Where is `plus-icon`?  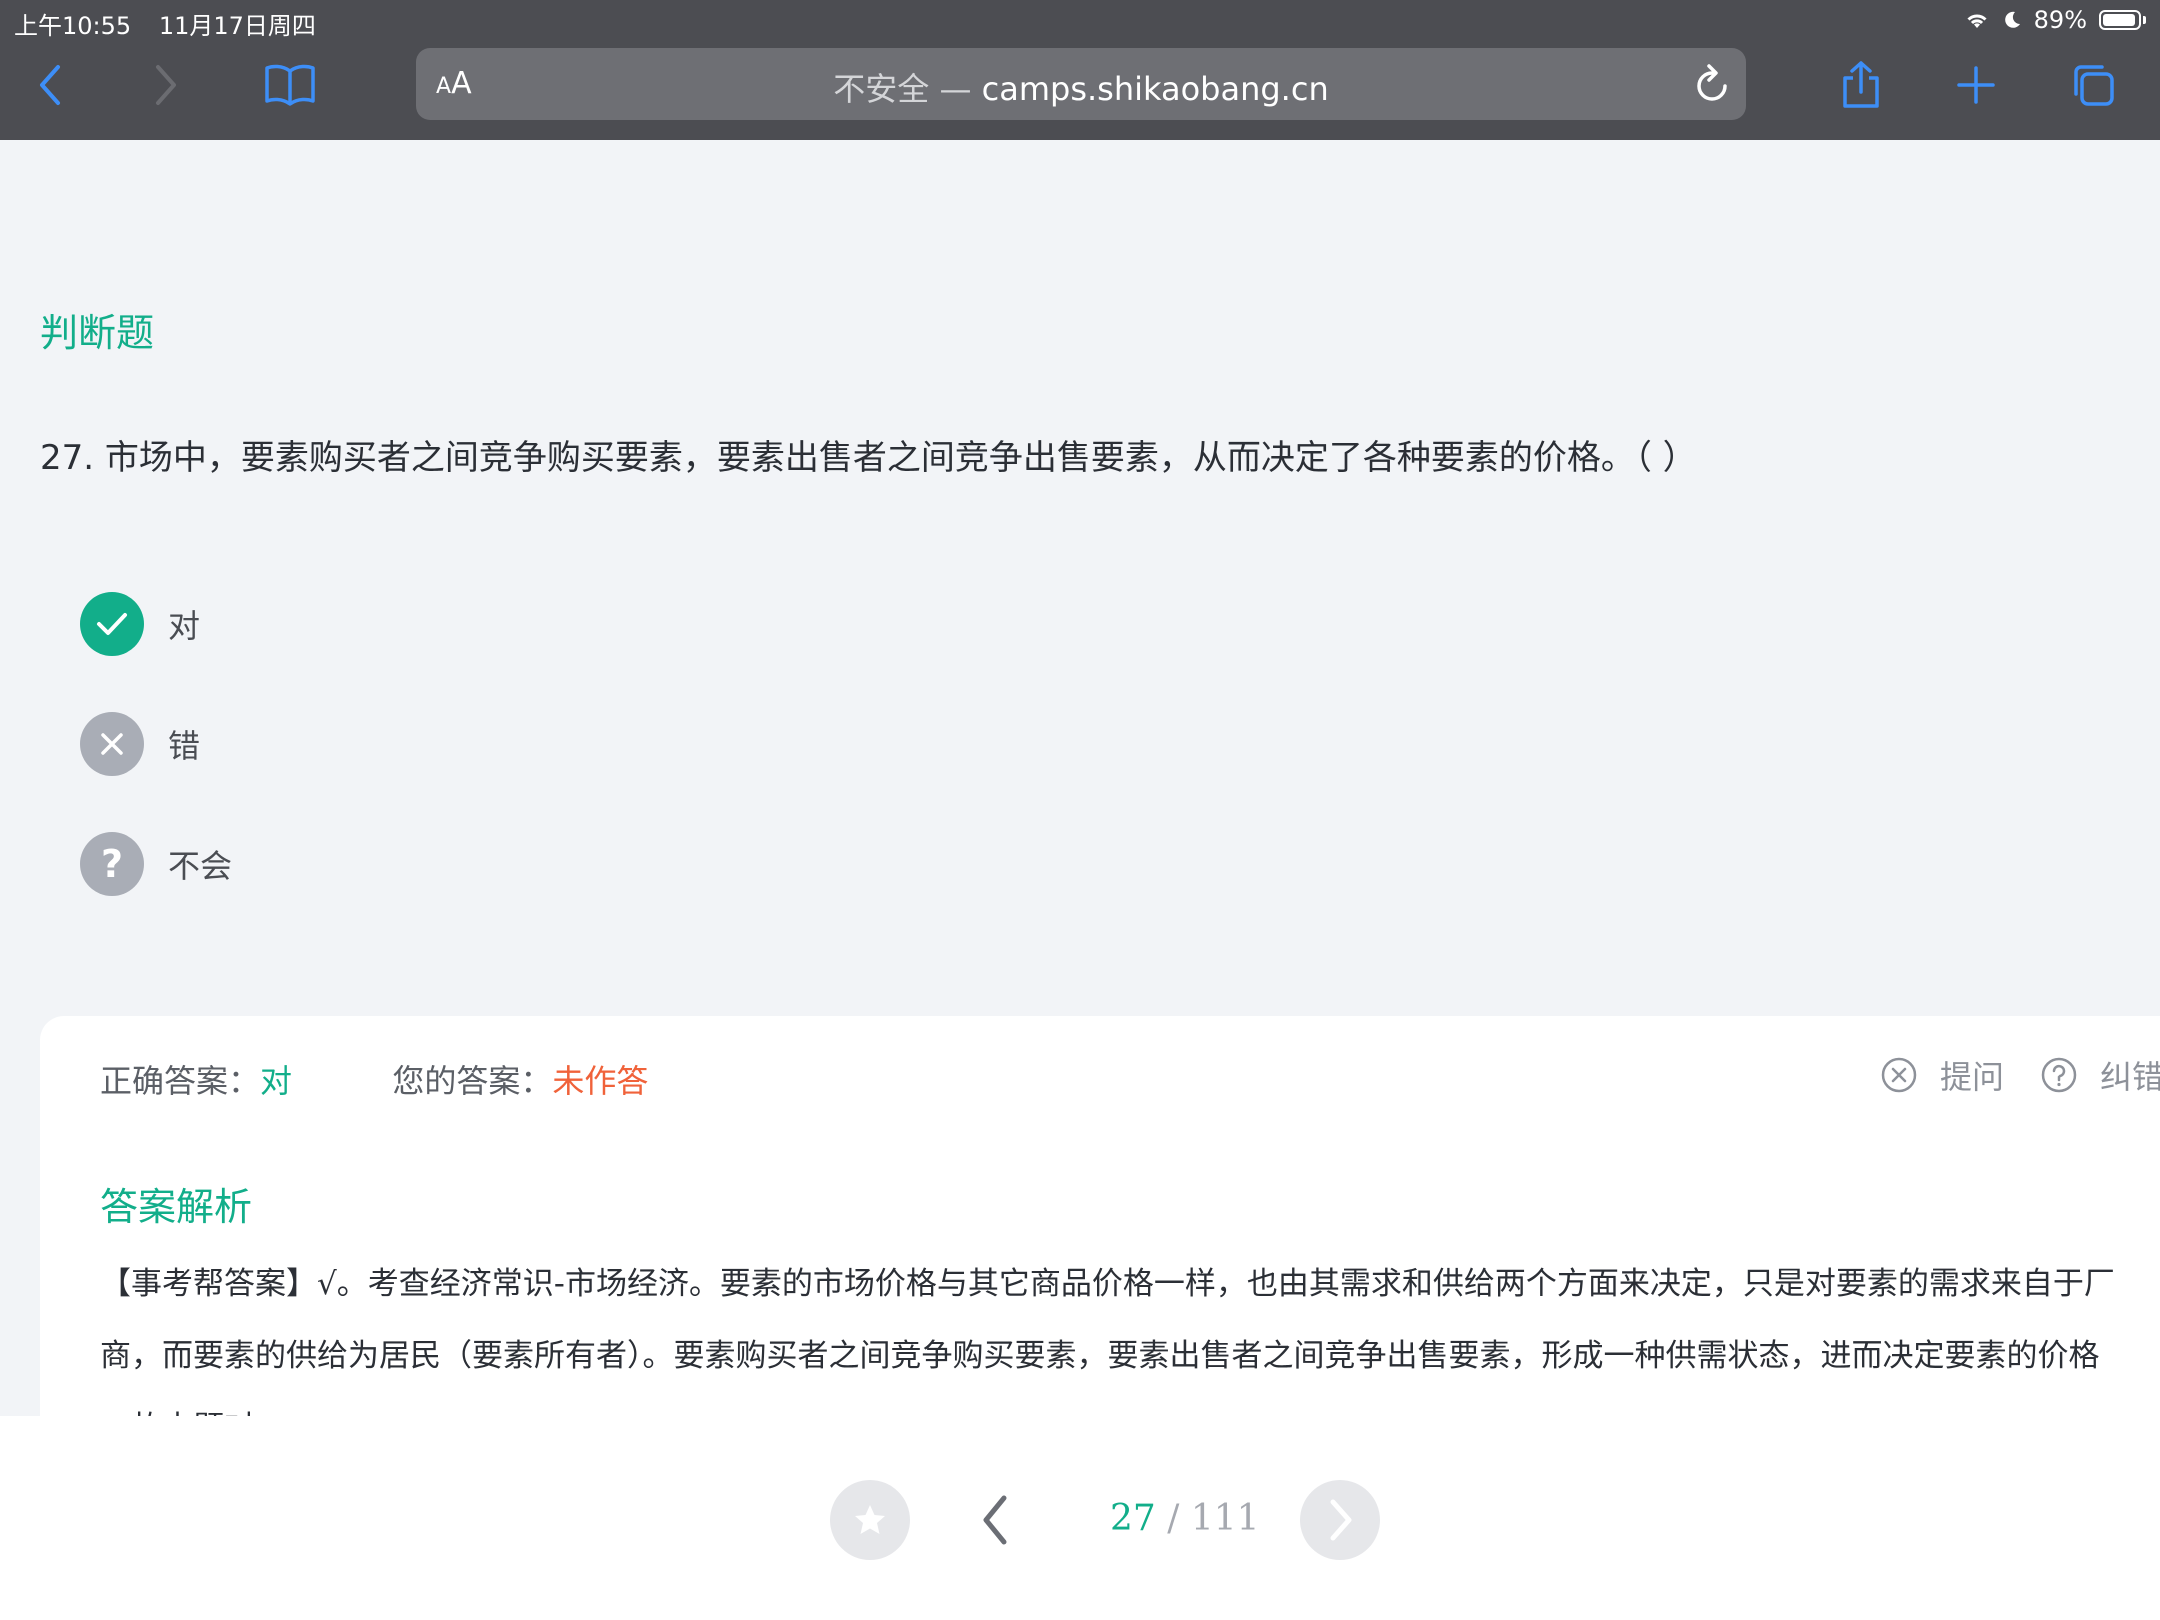
plus-icon is located at coordinates (1976, 85).